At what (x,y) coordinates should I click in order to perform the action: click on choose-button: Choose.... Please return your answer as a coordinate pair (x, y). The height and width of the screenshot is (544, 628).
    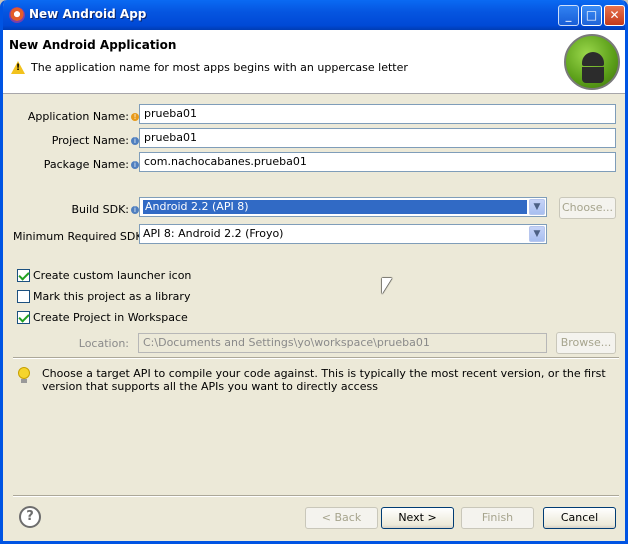
    Looking at the image, I should click on (587, 208).